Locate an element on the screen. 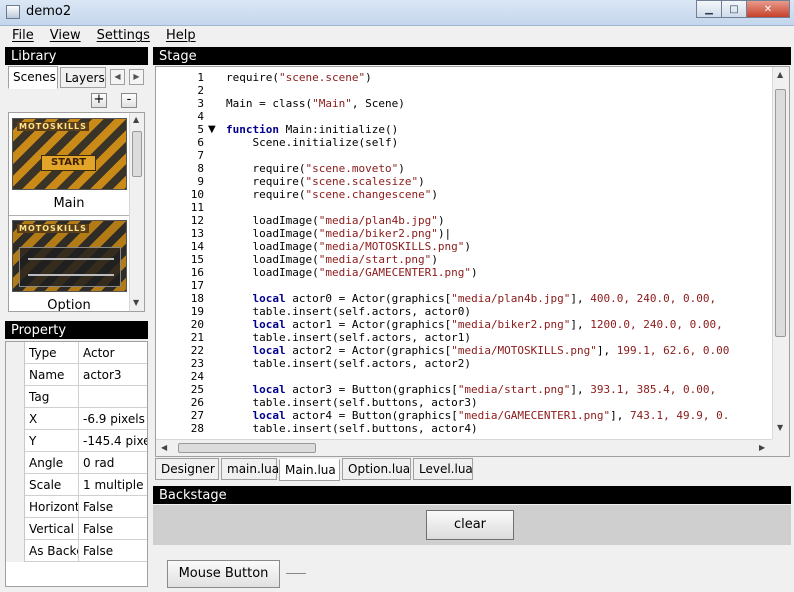 This screenshot has height=592, width=794. clear-button: clear is located at coordinates (470, 525).